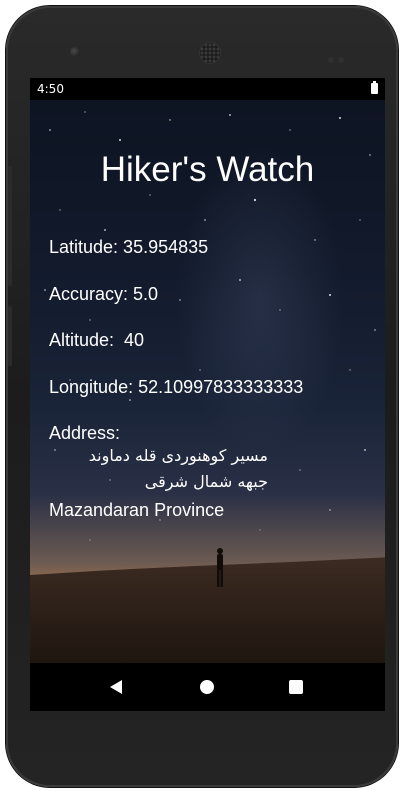  I want to click on home-icon, so click(207, 687).